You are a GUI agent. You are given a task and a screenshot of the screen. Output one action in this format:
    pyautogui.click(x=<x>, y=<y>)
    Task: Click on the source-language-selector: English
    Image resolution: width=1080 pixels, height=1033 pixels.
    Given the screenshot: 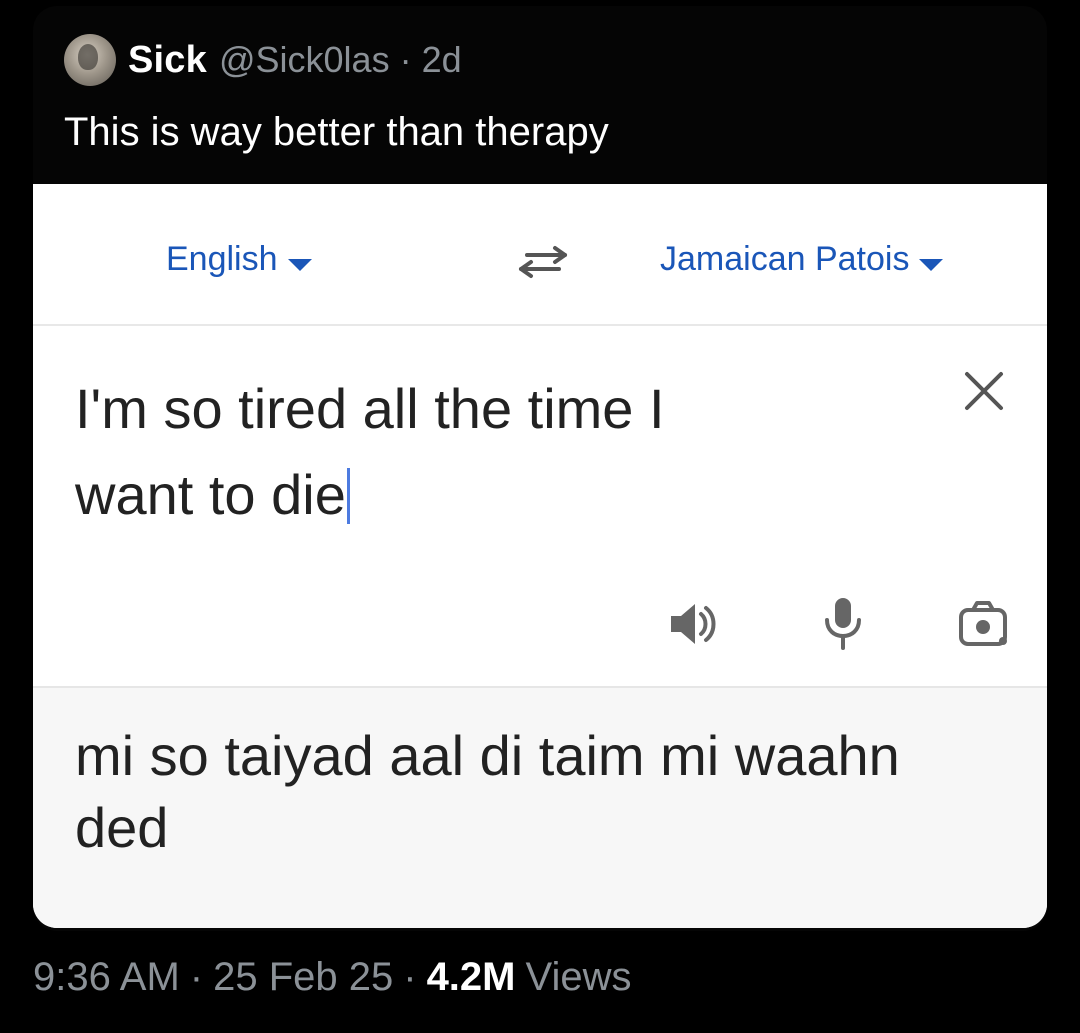 What is the action you would take?
    pyautogui.click(x=239, y=259)
    